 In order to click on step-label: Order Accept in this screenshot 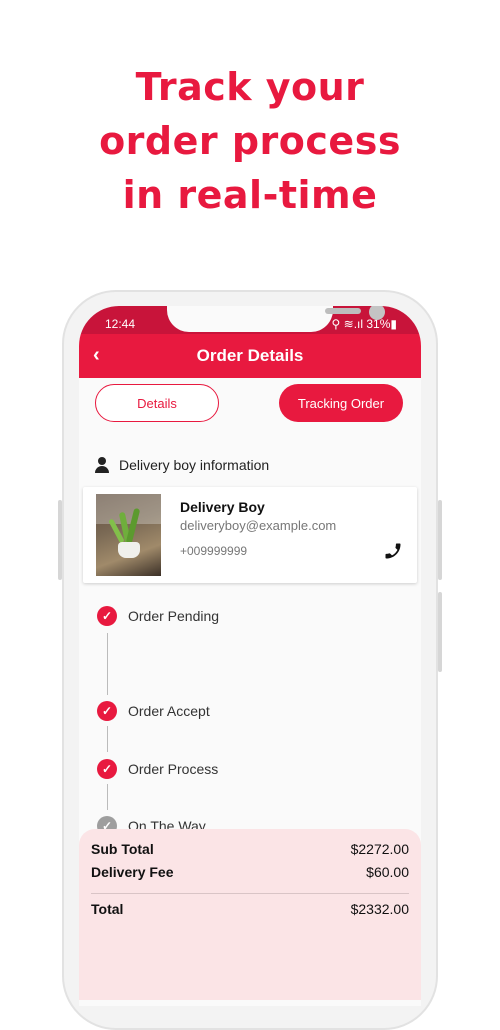, I will do `click(169, 711)`.